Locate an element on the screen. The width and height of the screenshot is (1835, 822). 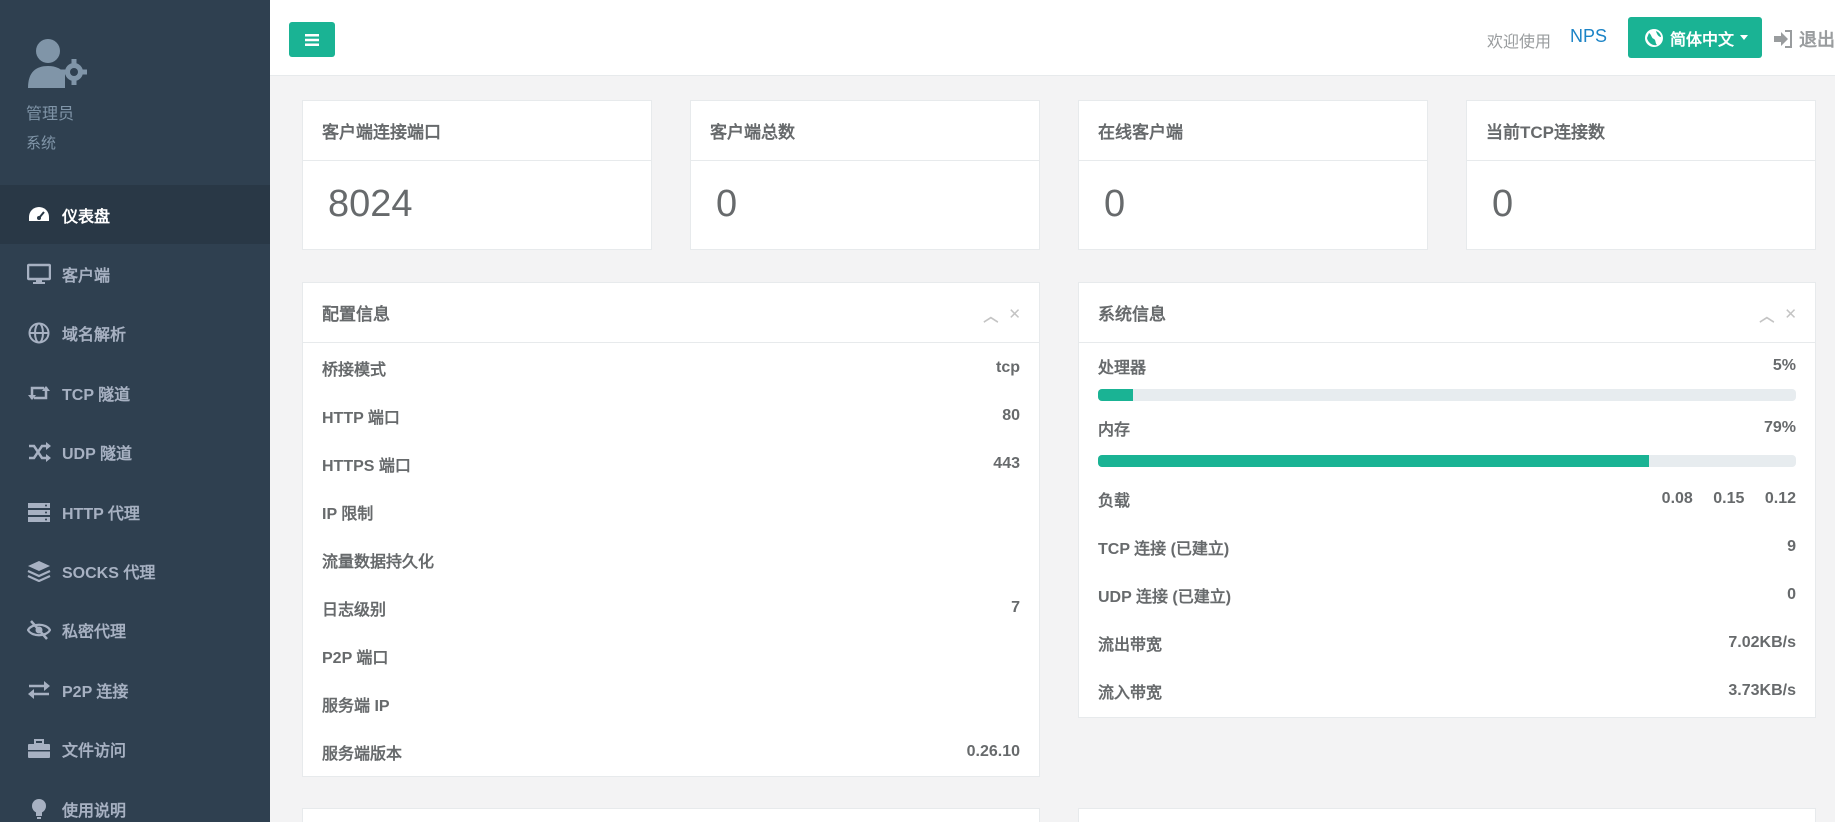
config-label: HTTPS 端口 is located at coordinates (366, 466).